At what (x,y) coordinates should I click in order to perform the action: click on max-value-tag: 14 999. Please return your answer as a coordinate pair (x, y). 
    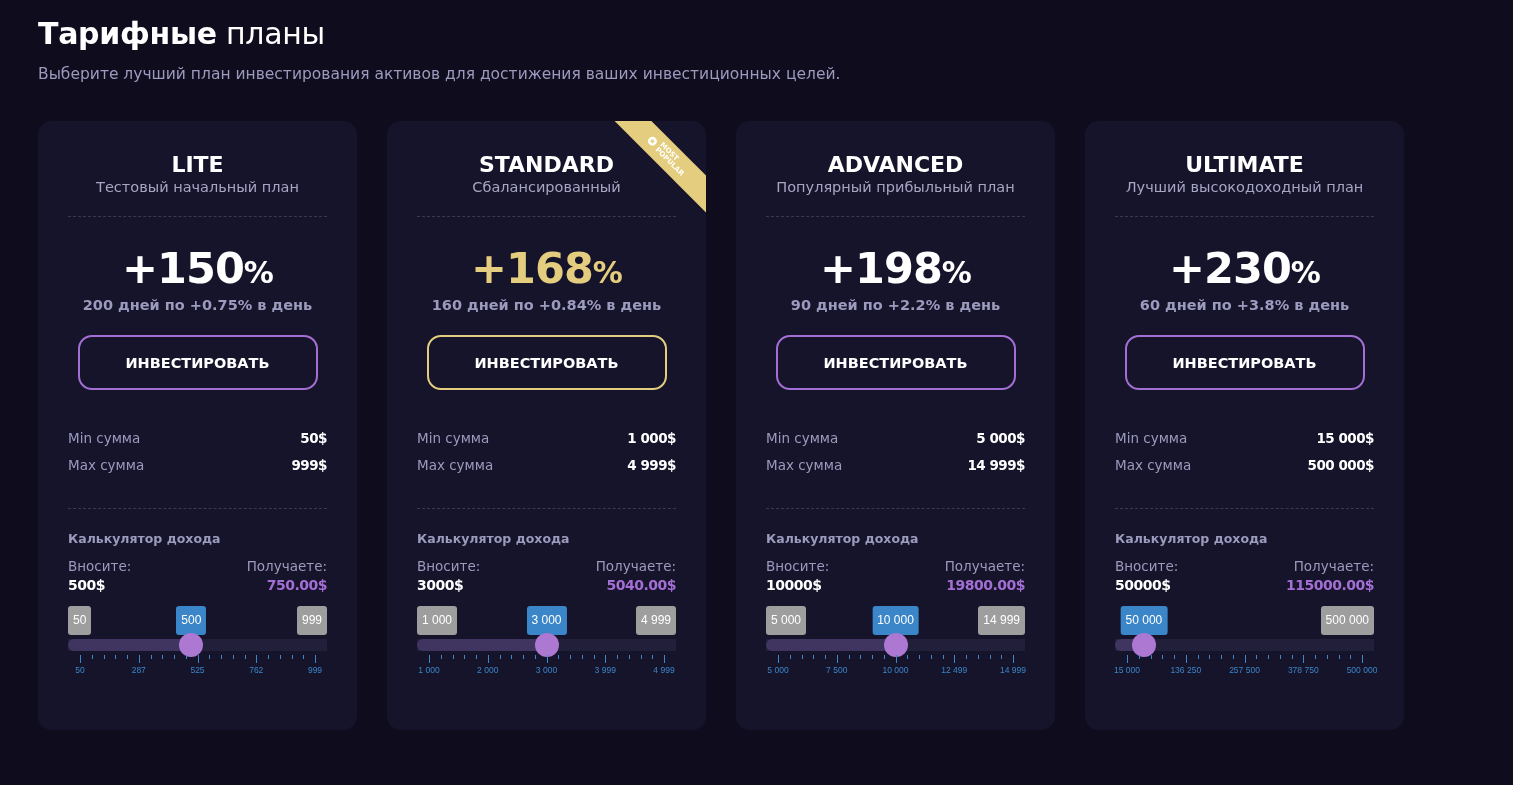
    Looking at the image, I should click on (1001, 620).